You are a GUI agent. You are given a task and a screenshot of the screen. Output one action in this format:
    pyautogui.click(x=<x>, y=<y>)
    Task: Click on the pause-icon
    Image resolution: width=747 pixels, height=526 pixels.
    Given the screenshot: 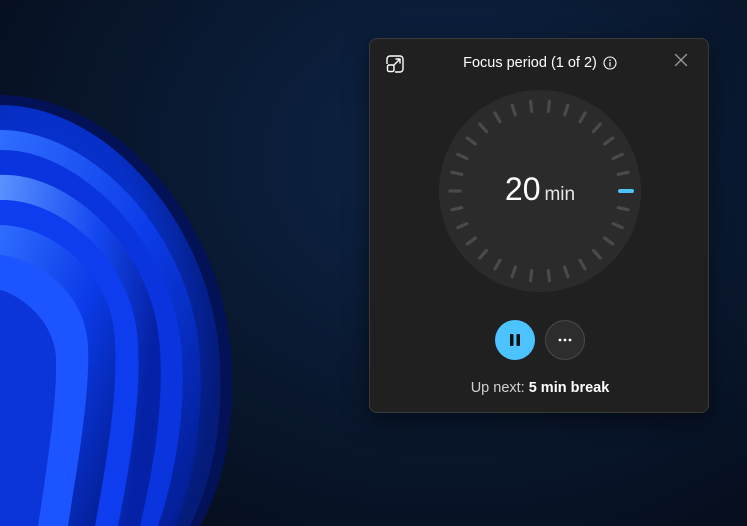 What is the action you would take?
    pyautogui.click(x=515, y=340)
    